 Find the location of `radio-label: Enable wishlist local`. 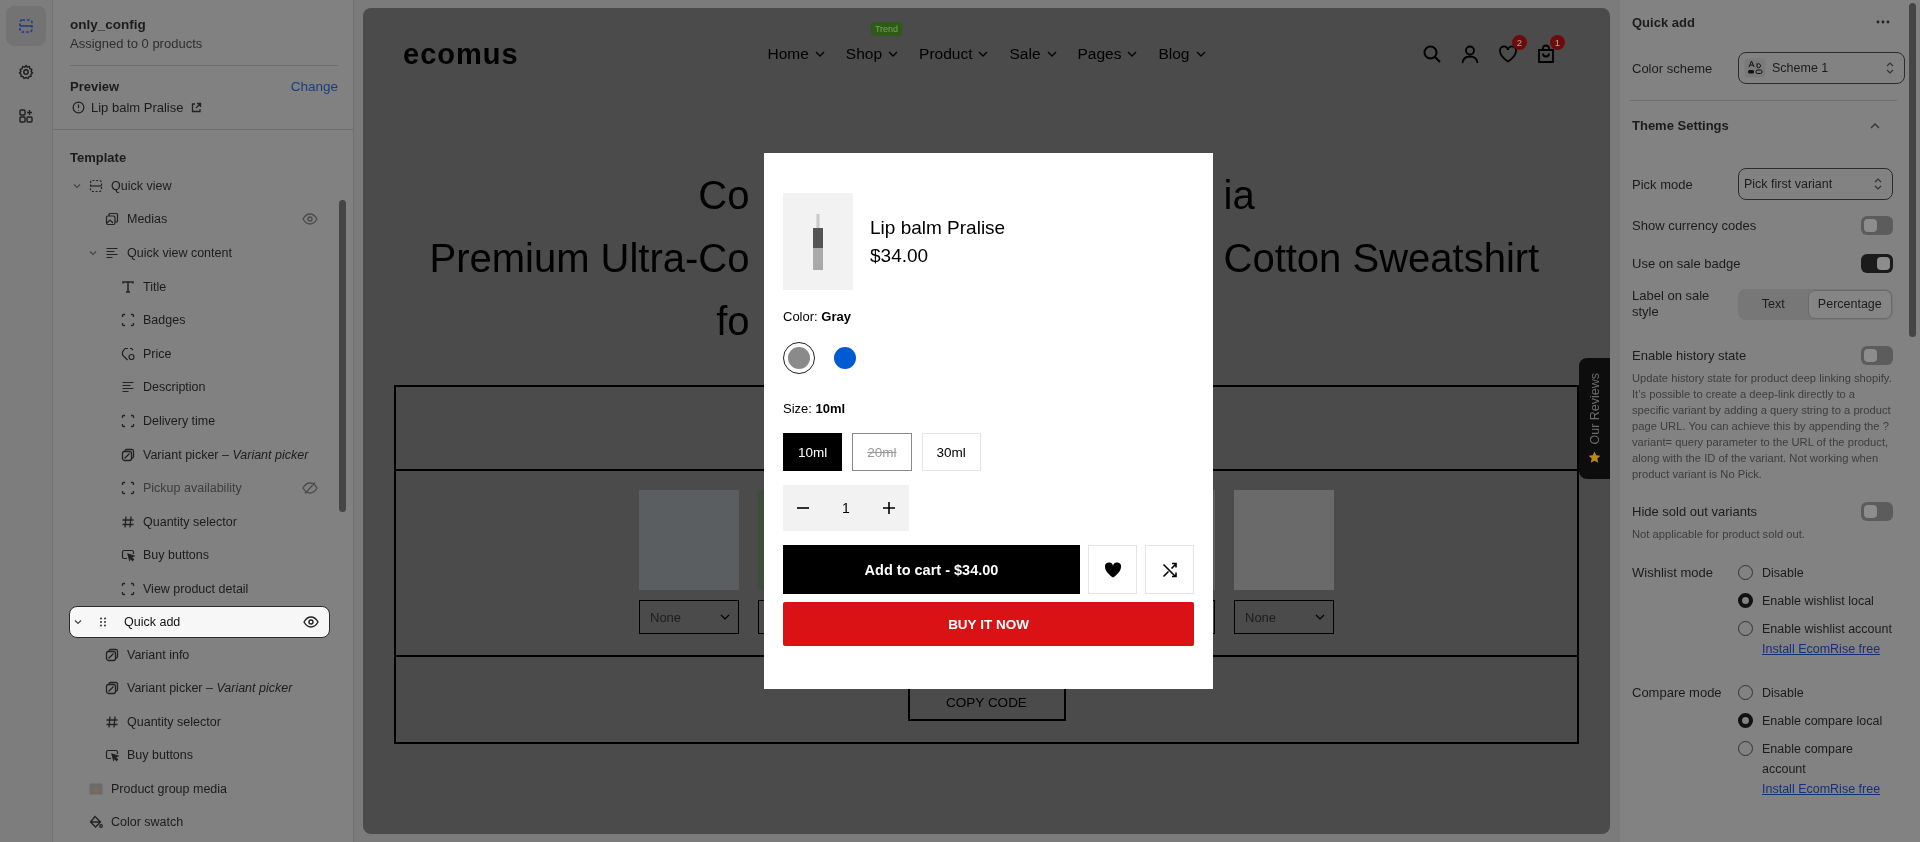

radio-label: Enable wishlist local is located at coordinates (1818, 601).